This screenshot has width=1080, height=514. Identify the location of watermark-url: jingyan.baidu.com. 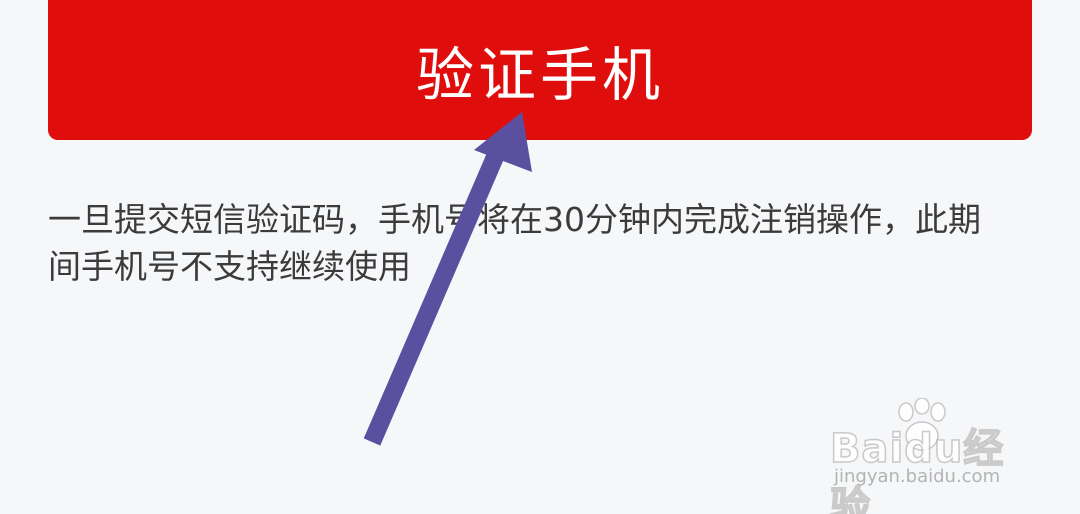
(917, 476).